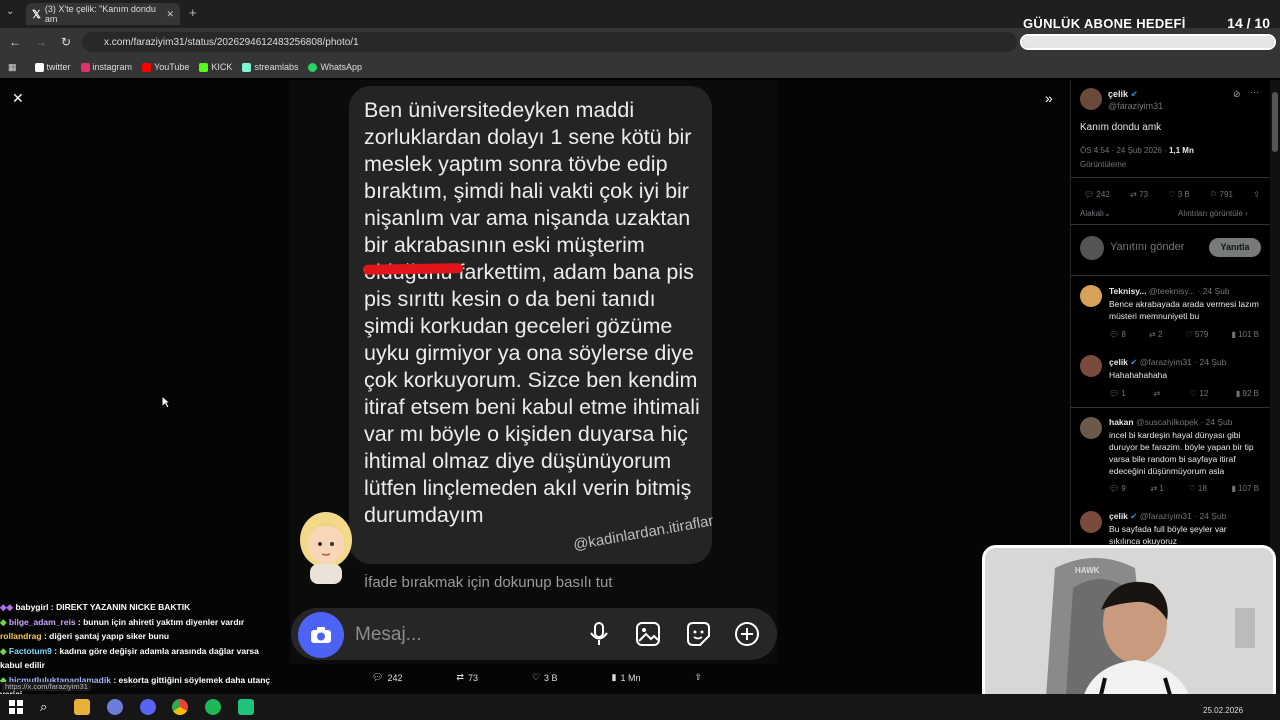 The width and height of the screenshot is (1280, 720). Describe the element at coordinates (1147, 247) in the screenshot. I see `reply-input: Yanıtını gönder` at that location.